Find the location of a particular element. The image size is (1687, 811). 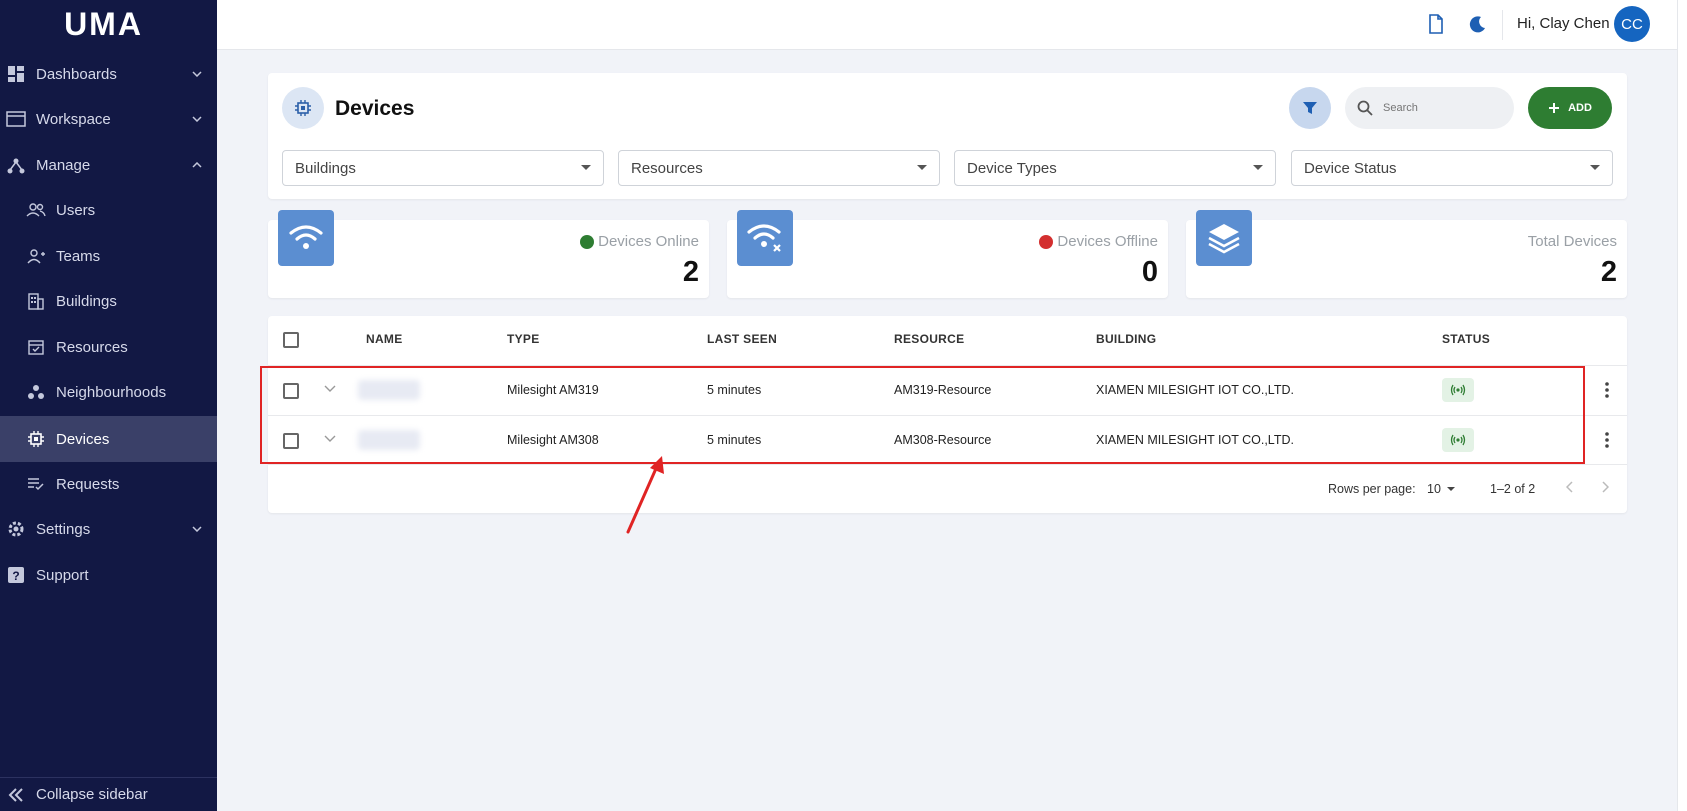

sidebar-item-label: Resources is located at coordinates (92, 347).